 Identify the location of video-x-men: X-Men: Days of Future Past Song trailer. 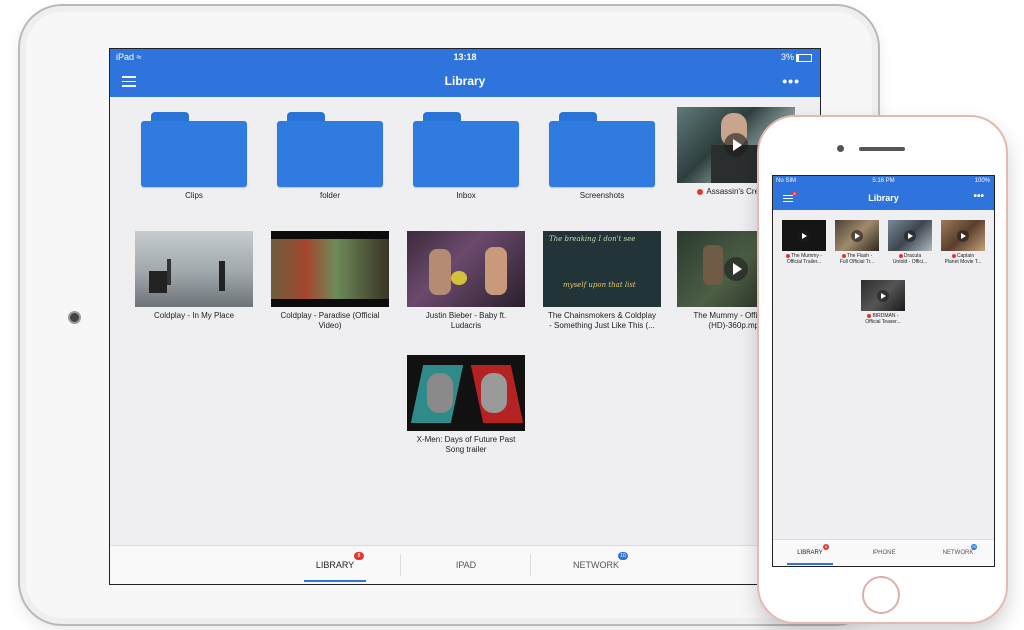
(466, 405).